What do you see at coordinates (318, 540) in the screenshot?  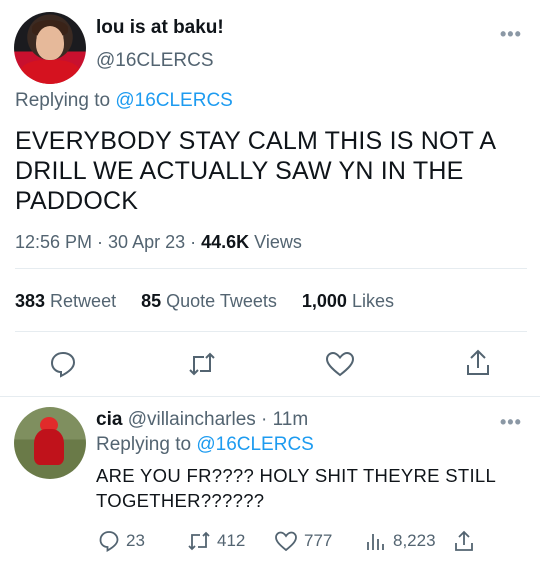 I see `like-count: 777` at bounding box center [318, 540].